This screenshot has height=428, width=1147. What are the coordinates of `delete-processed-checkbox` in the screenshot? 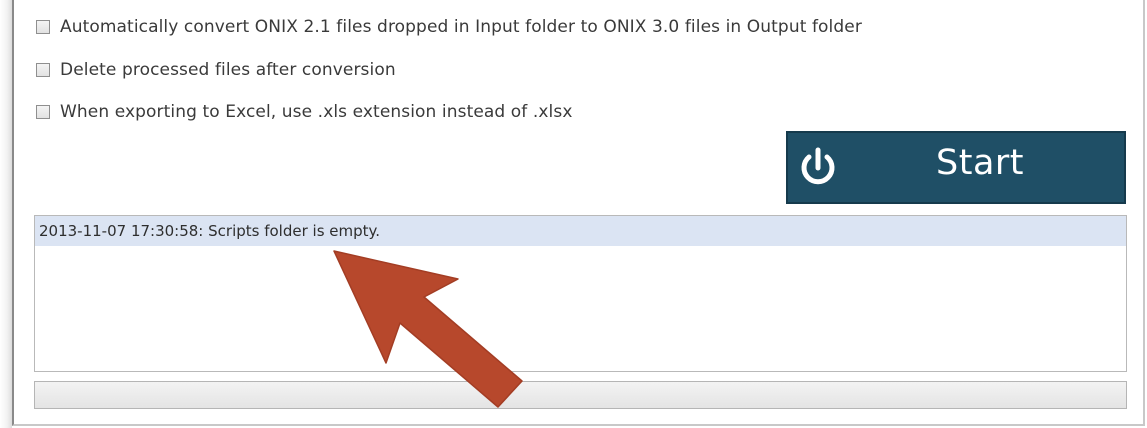 It's located at (43, 70).